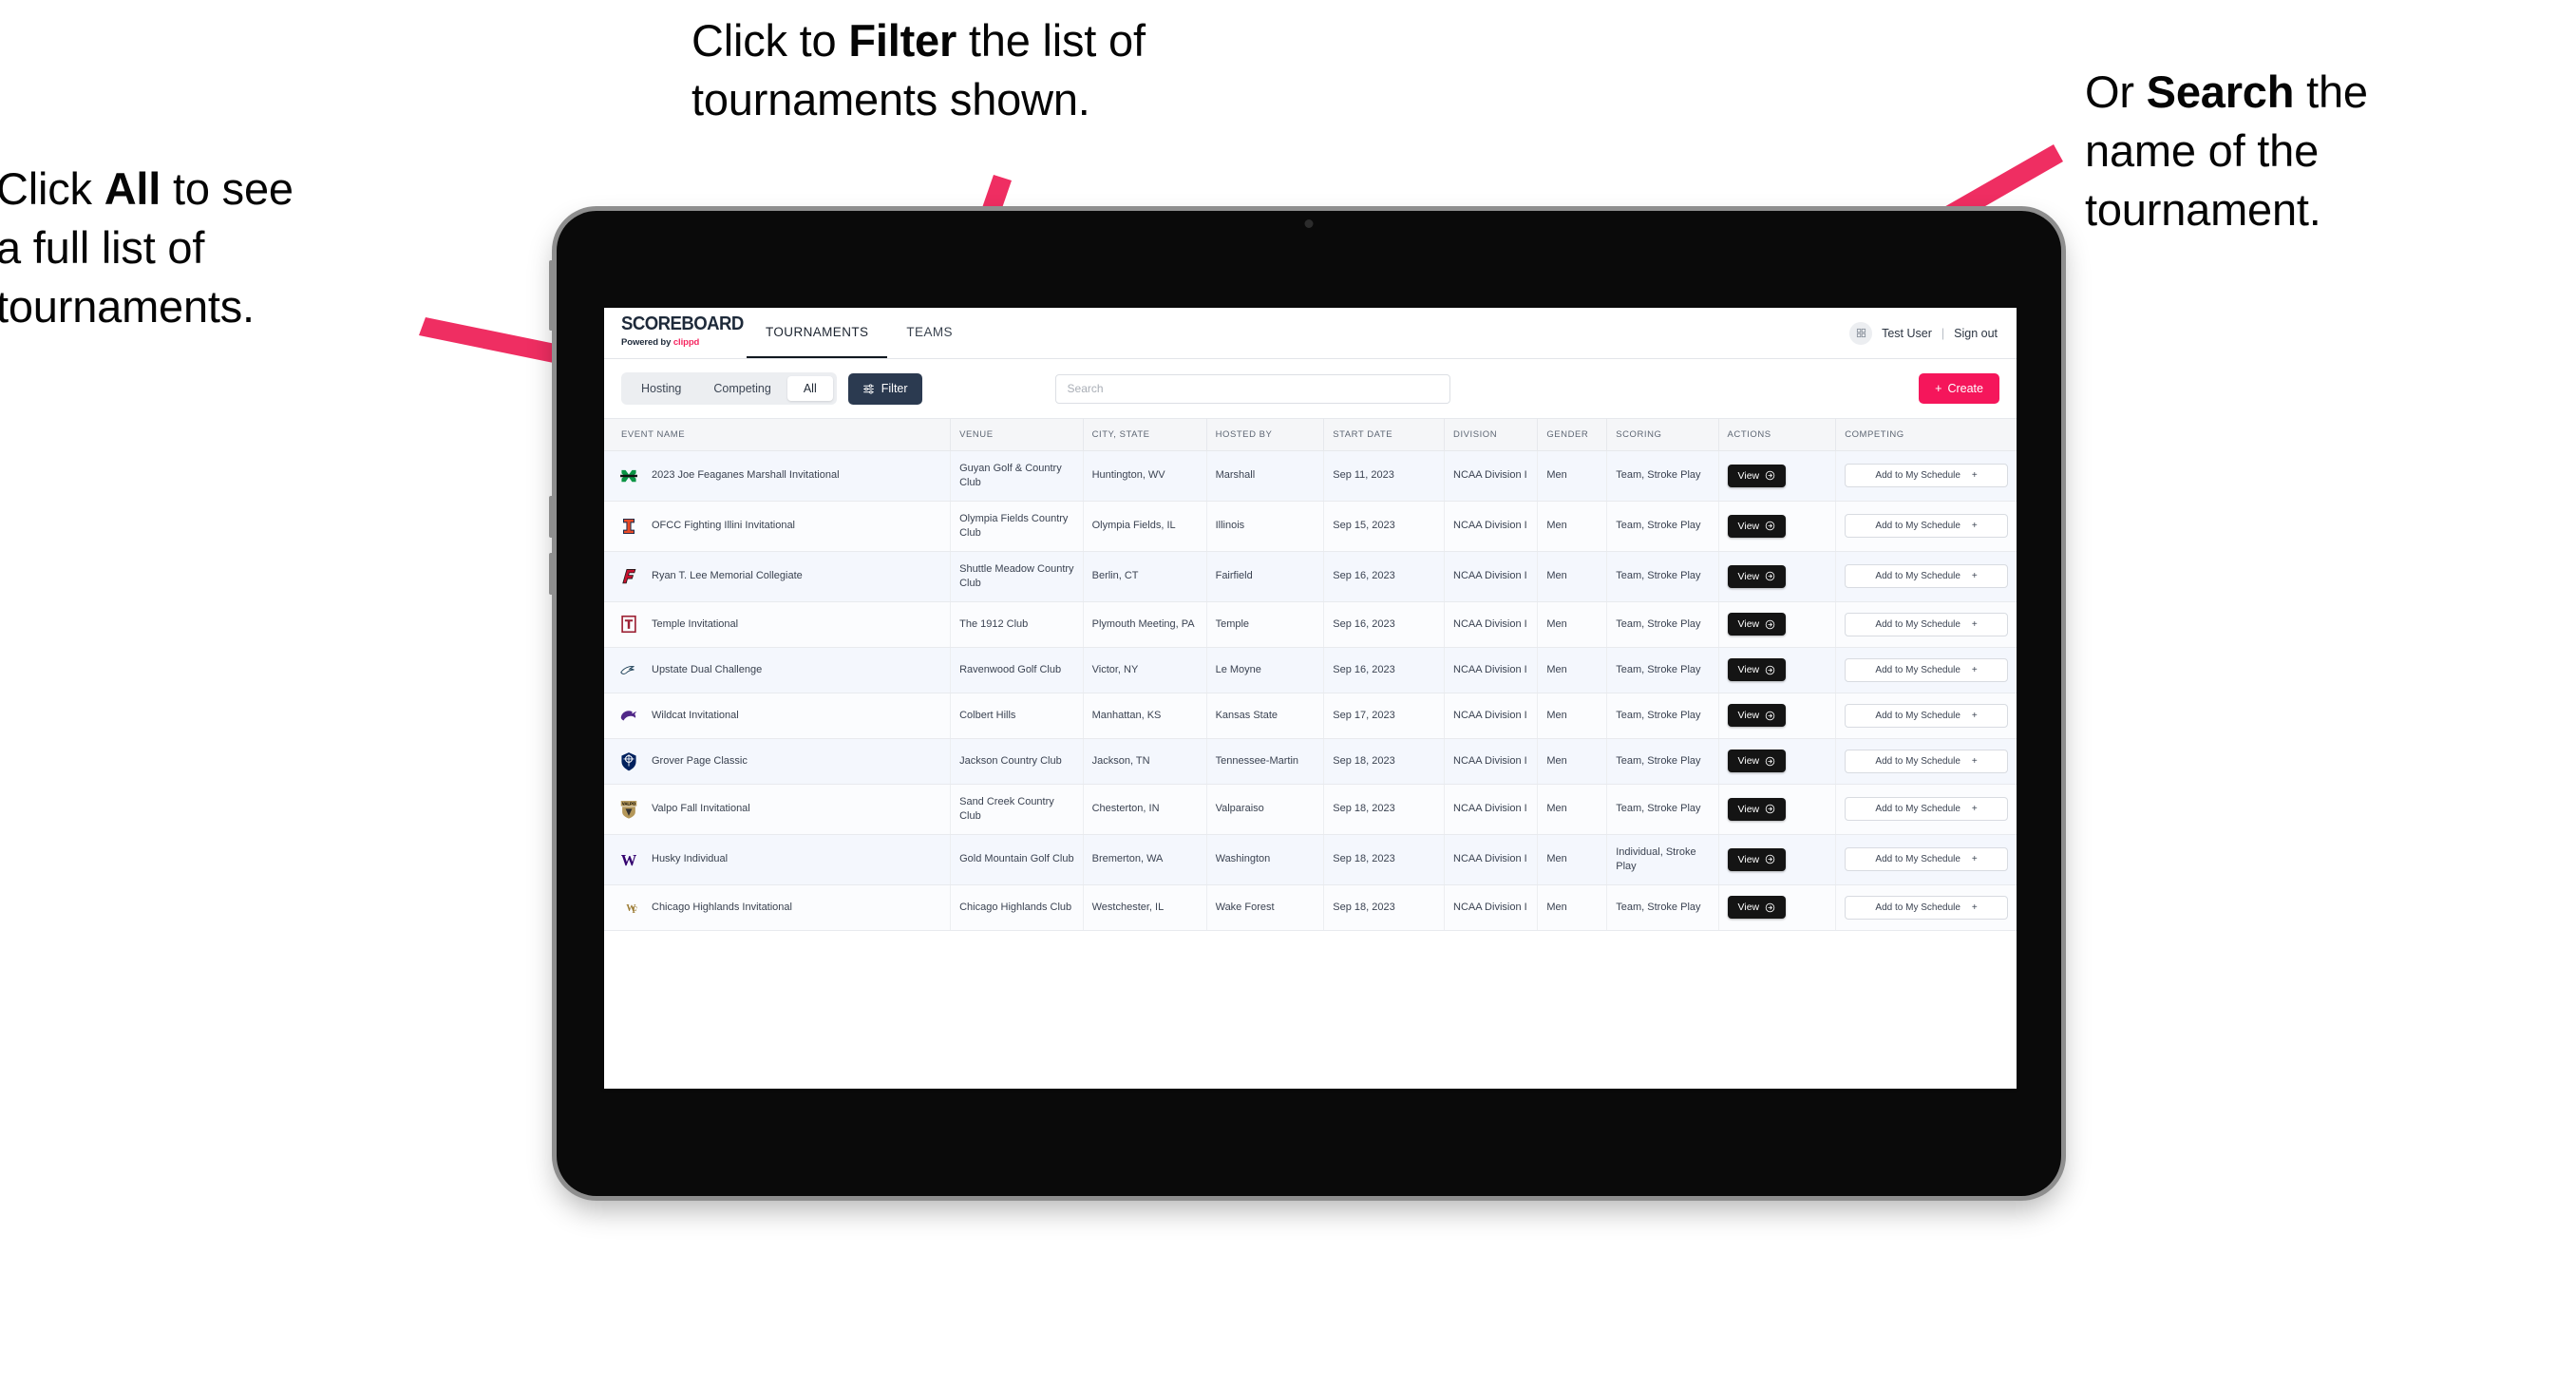 This screenshot has width=2576, height=1386. What do you see at coordinates (817, 333) in the screenshot?
I see `tab-tournaments: TOURNAMENTS` at bounding box center [817, 333].